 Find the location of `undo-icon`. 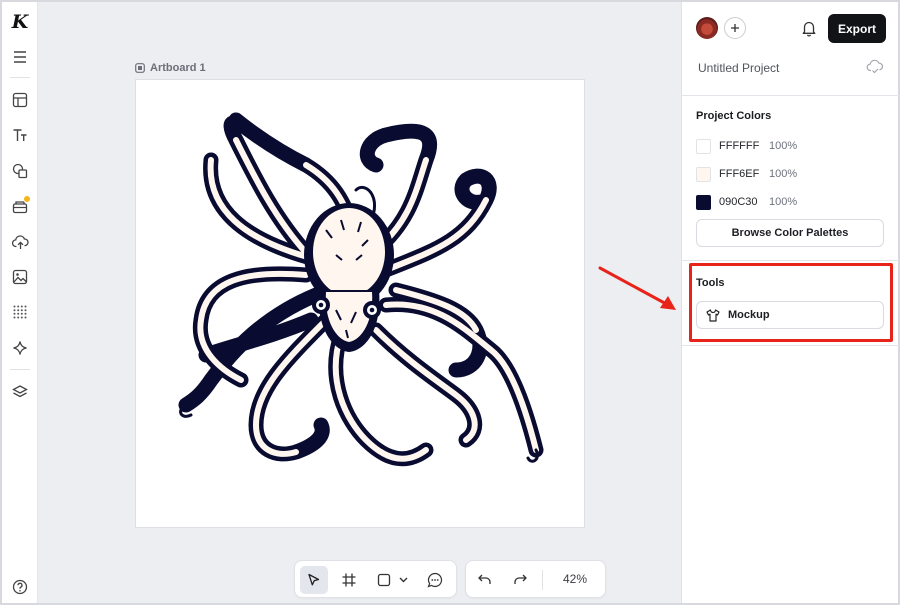

undo-icon is located at coordinates (484, 579).